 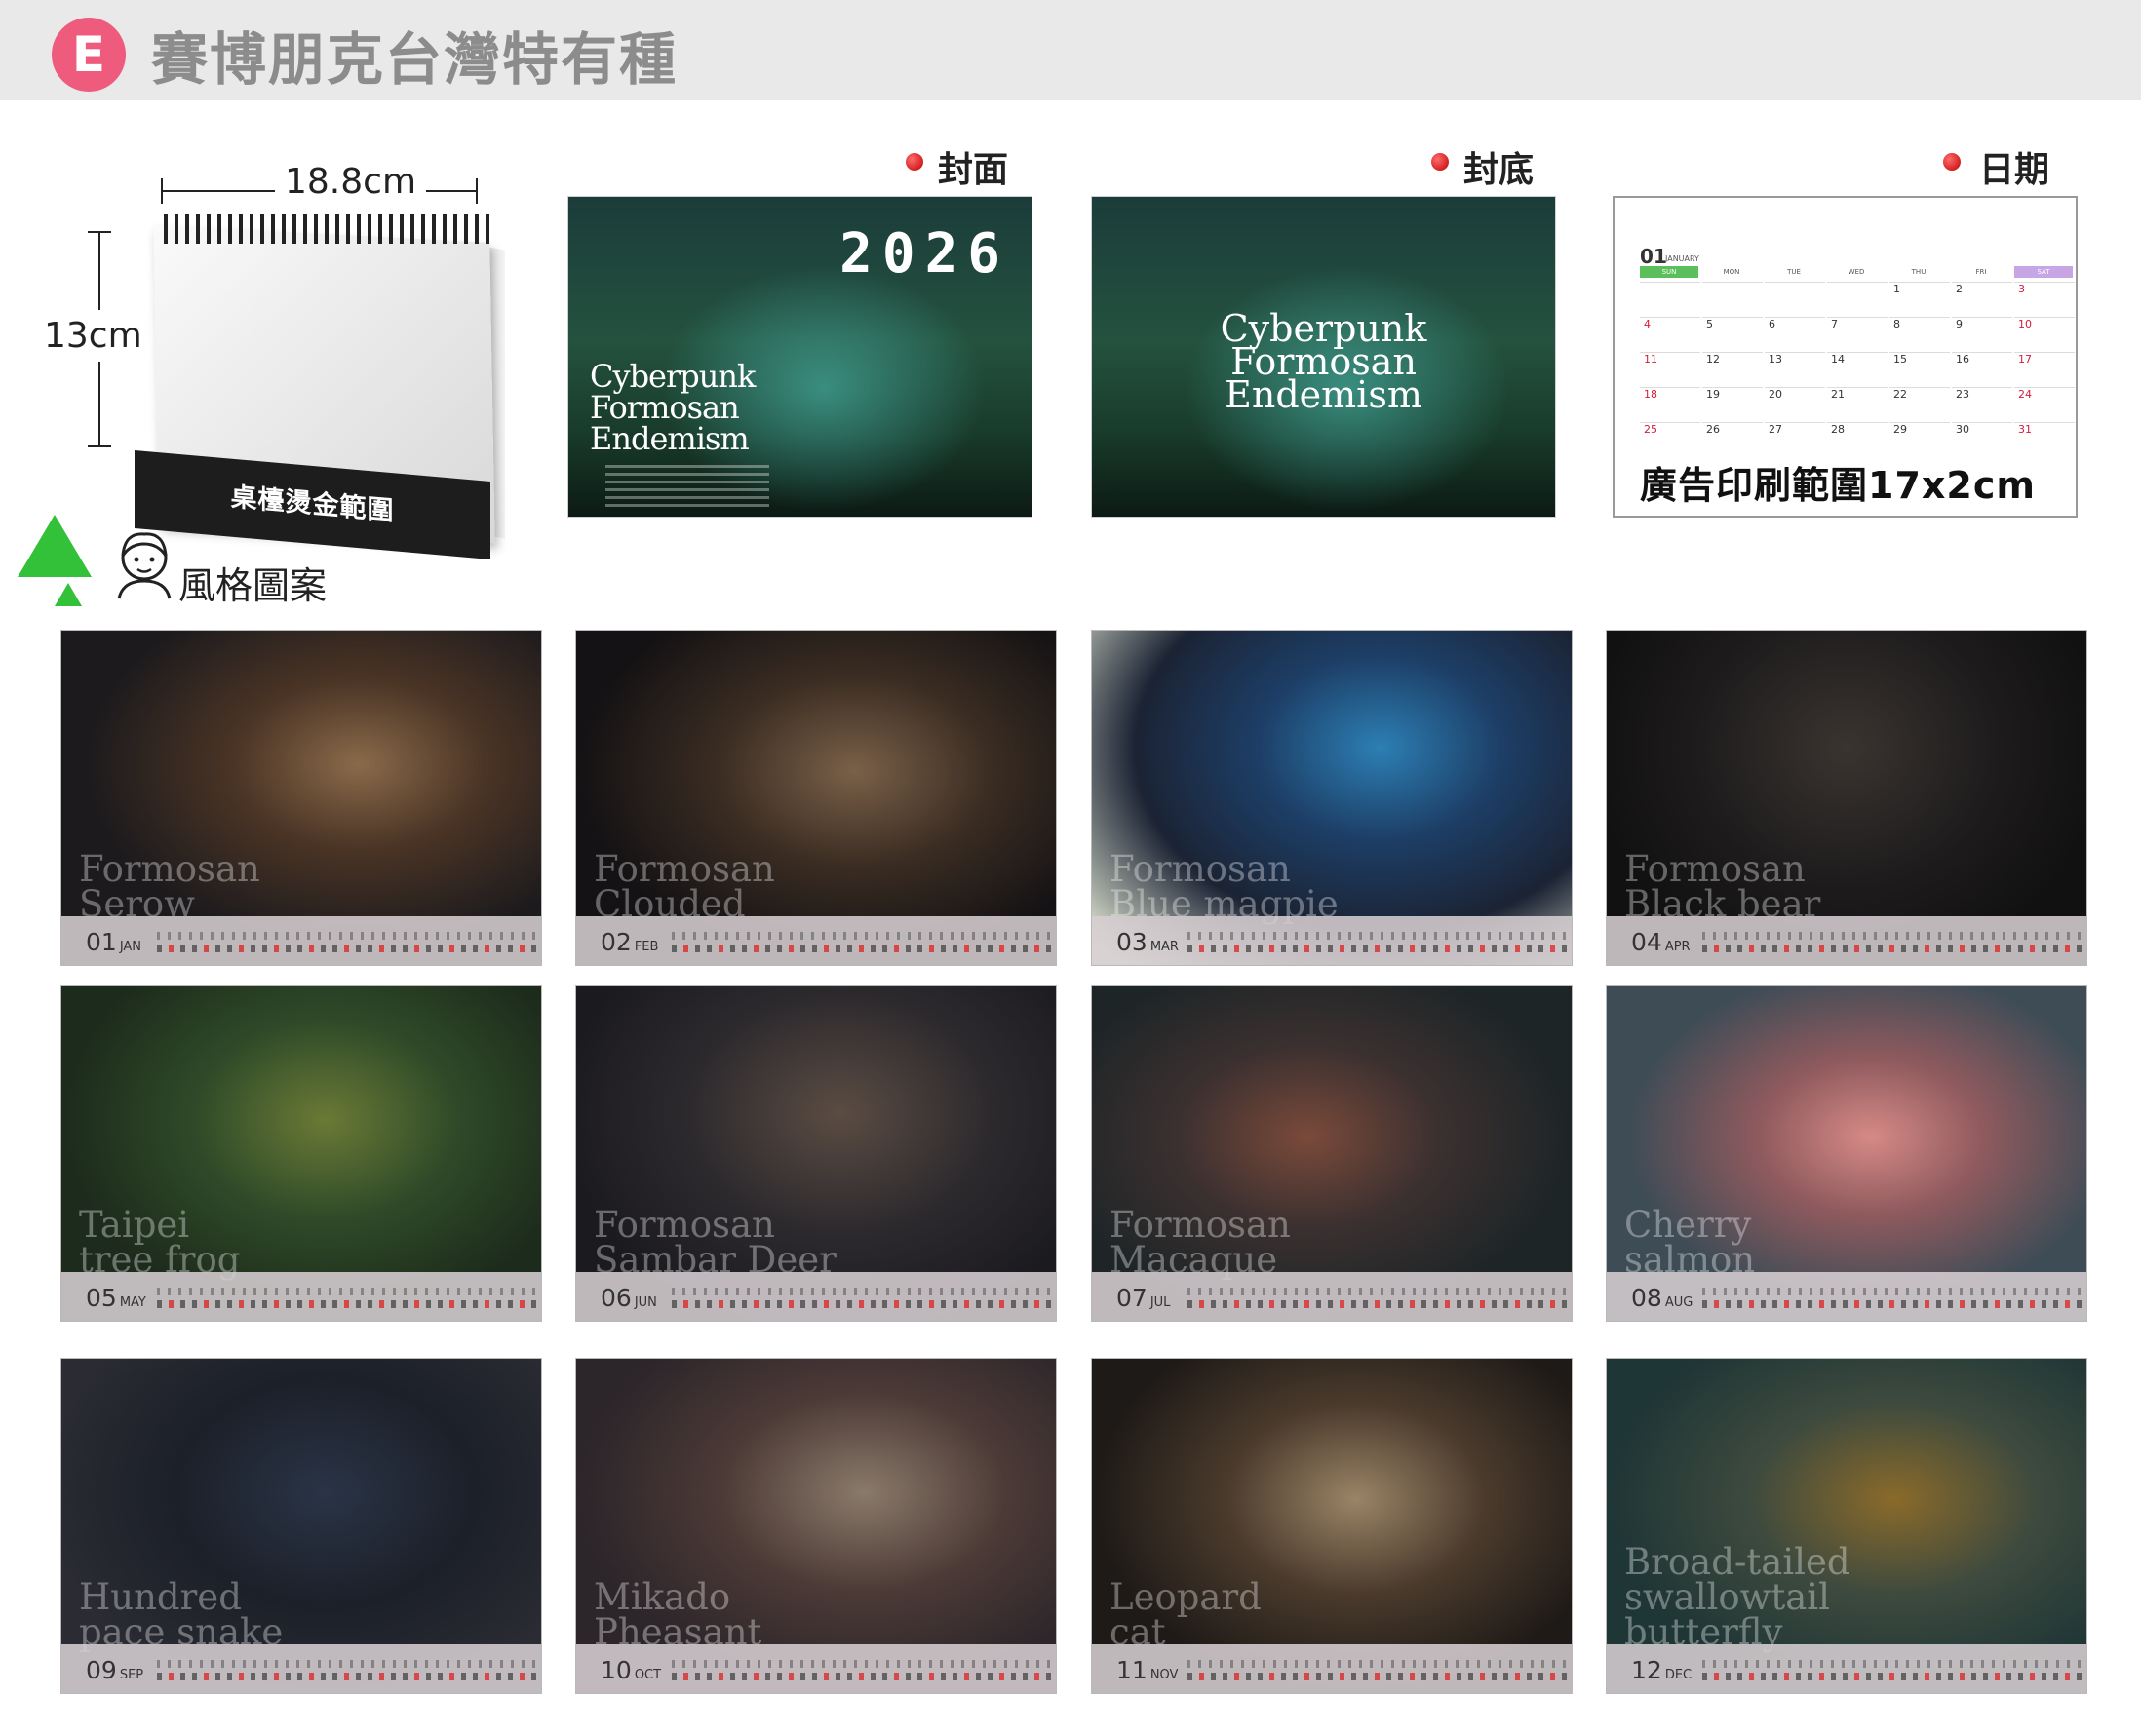 What do you see at coordinates (1669, 272) in the screenshot?
I see `weekday-sun: SUN` at bounding box center [1669, 272].